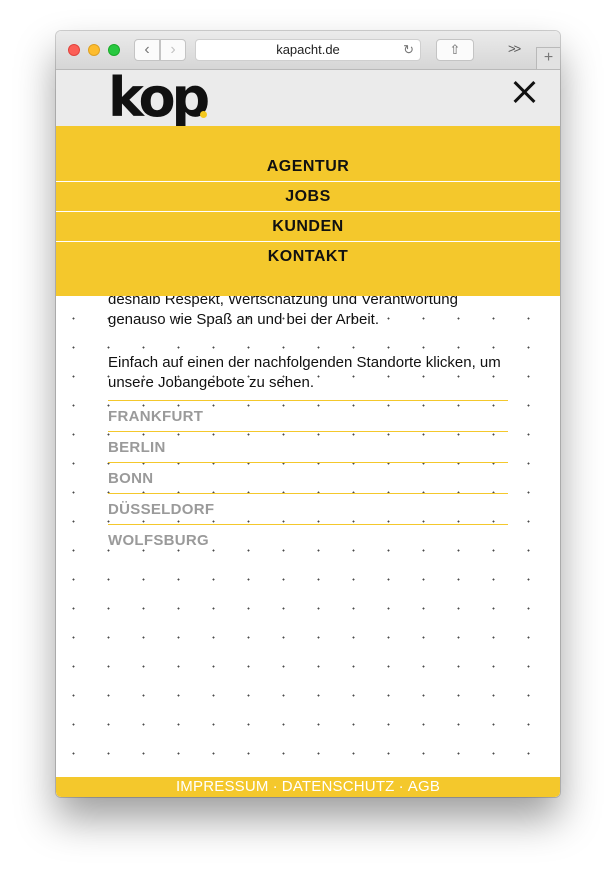 The image size is (616, 877). I want to click on zoom-window-button, so click(114, 50).